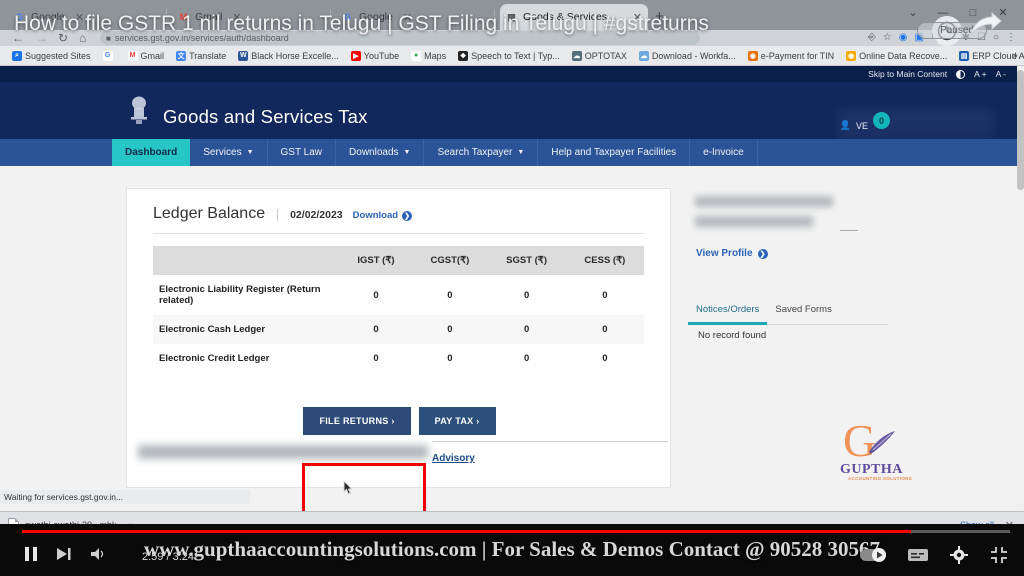  Describe the element at coordinates (550, 441) in the screenshot. I see `divider` at that location.